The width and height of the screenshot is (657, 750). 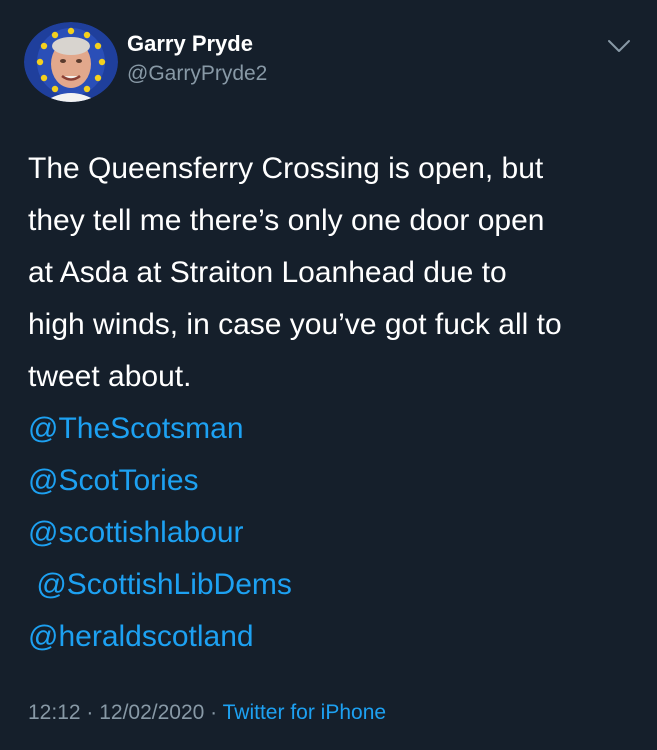 What do you see at coordinates (333, 637) in the screenshot?
I see `mention-link-heraldscotland: @heraldscotland` at bounding box center [333, 637].